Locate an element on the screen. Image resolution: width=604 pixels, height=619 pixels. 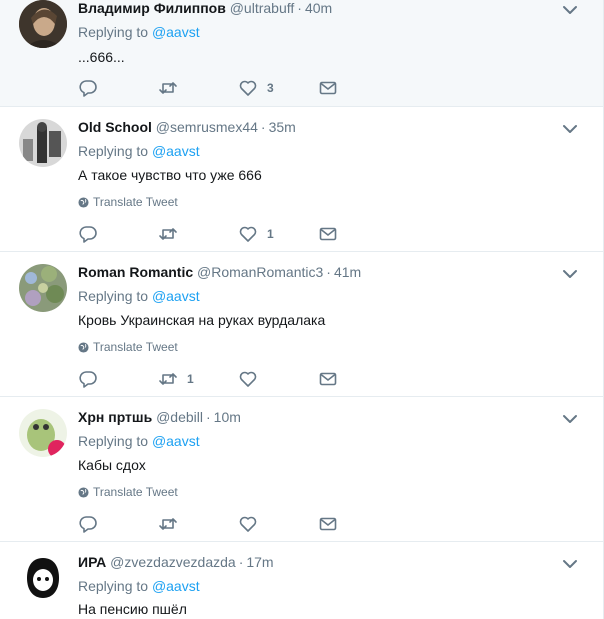
tweet-time: 10m is located at coordinates (227, 417).